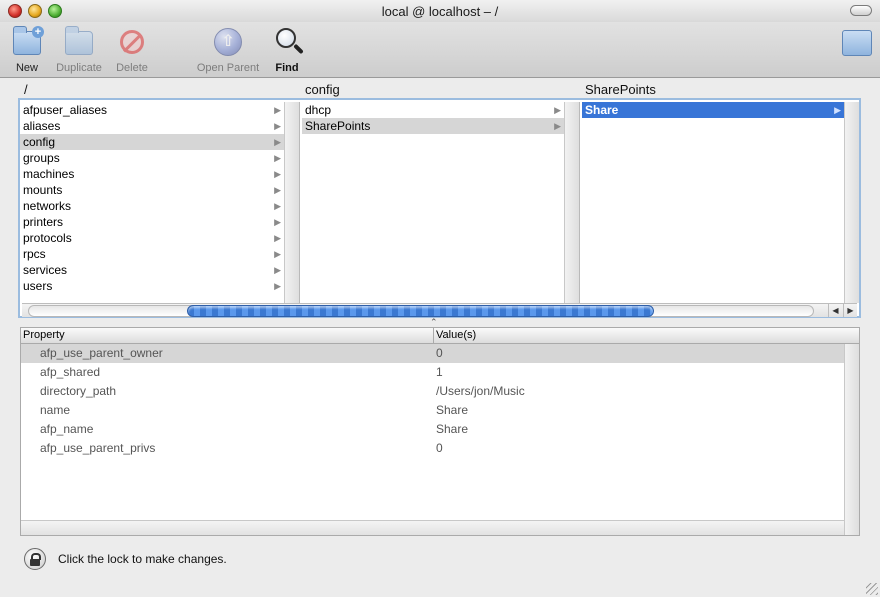 The width and height of the screenshot is (880, 597). Describe the element at coordinates (287, 68) in the screenshot. I see `find-label: Find` at that location.